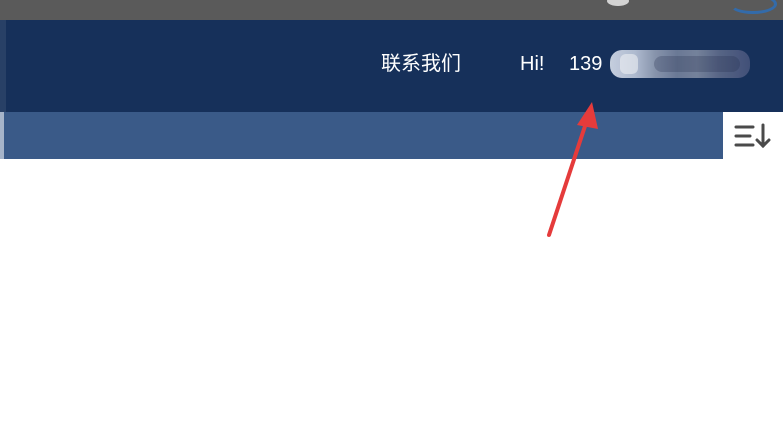  I want to click on topbar-dot, so click(618, 3).